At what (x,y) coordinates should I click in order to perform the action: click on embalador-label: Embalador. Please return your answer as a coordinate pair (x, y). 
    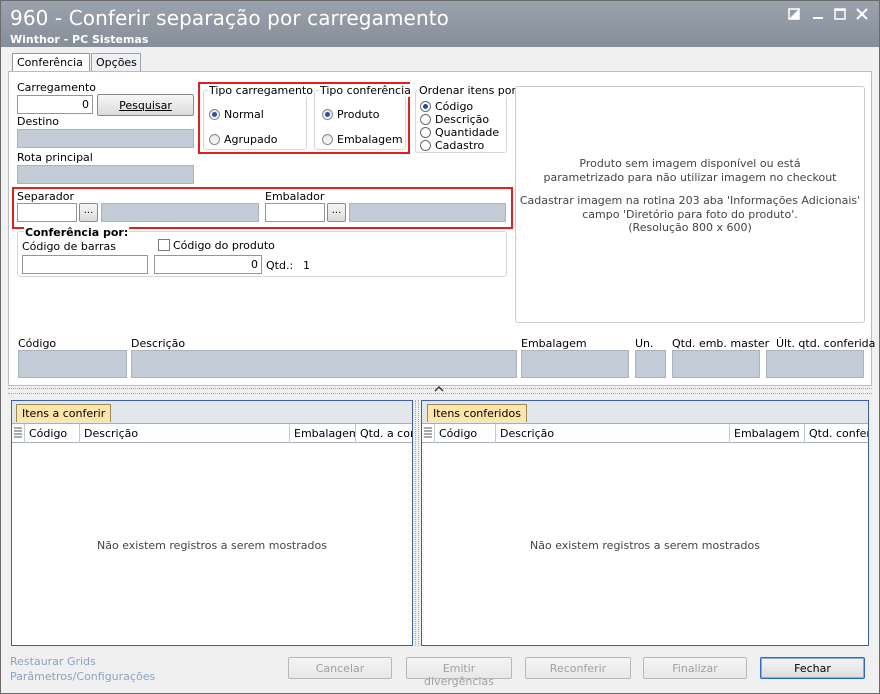
    Looking at the image, I should click on (295, 196).